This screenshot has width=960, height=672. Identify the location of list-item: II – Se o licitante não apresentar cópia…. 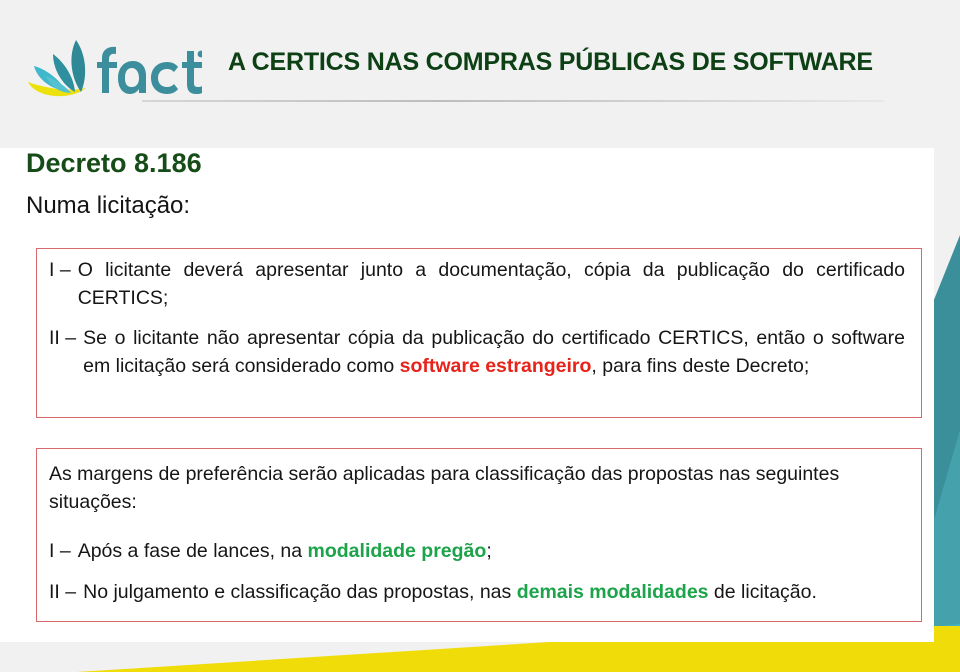
(477, 352).